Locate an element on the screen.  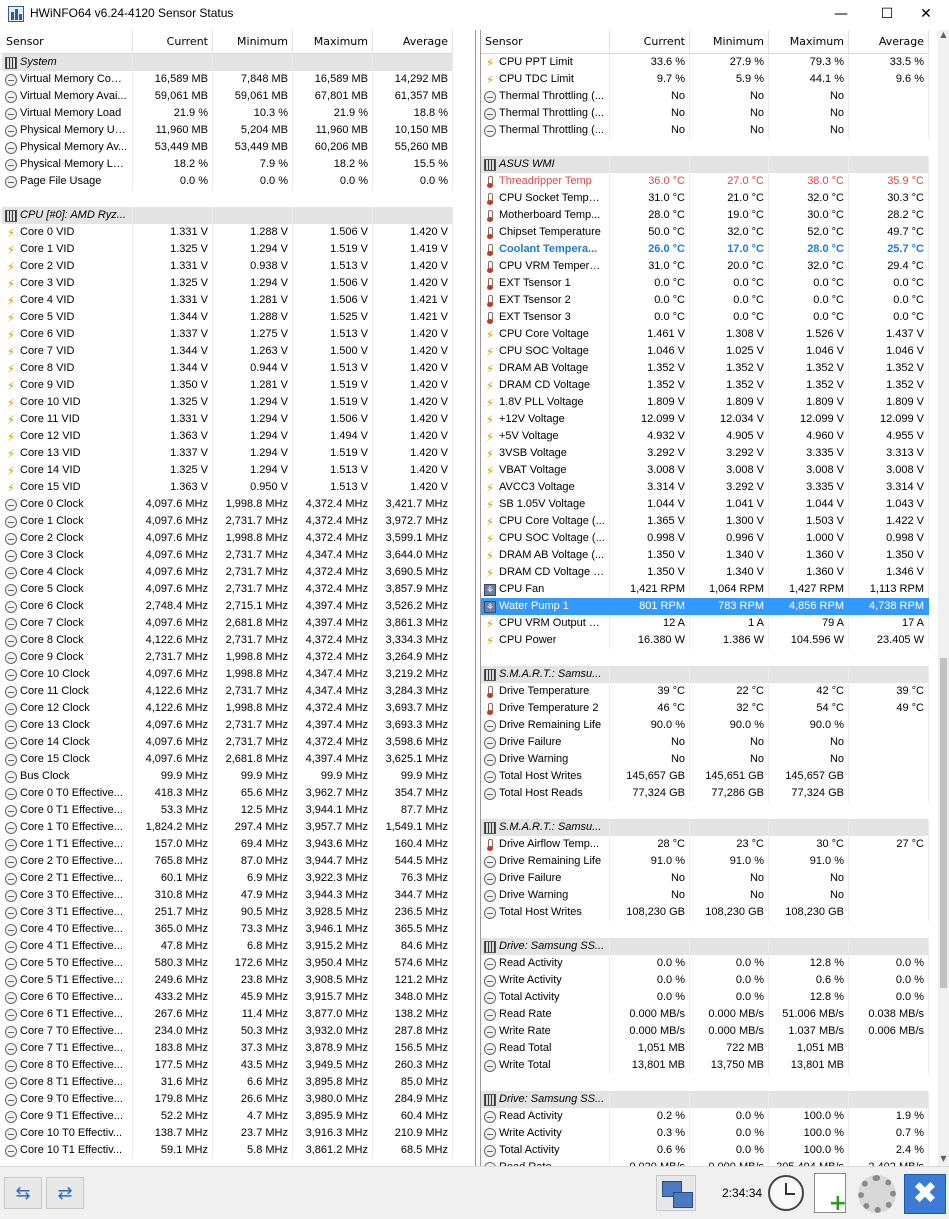
sensor-row: ⚡ Core 0 VID 1.331 V 1.288 V 1.506 V 1.420 V is located at coordinates (227, 232).